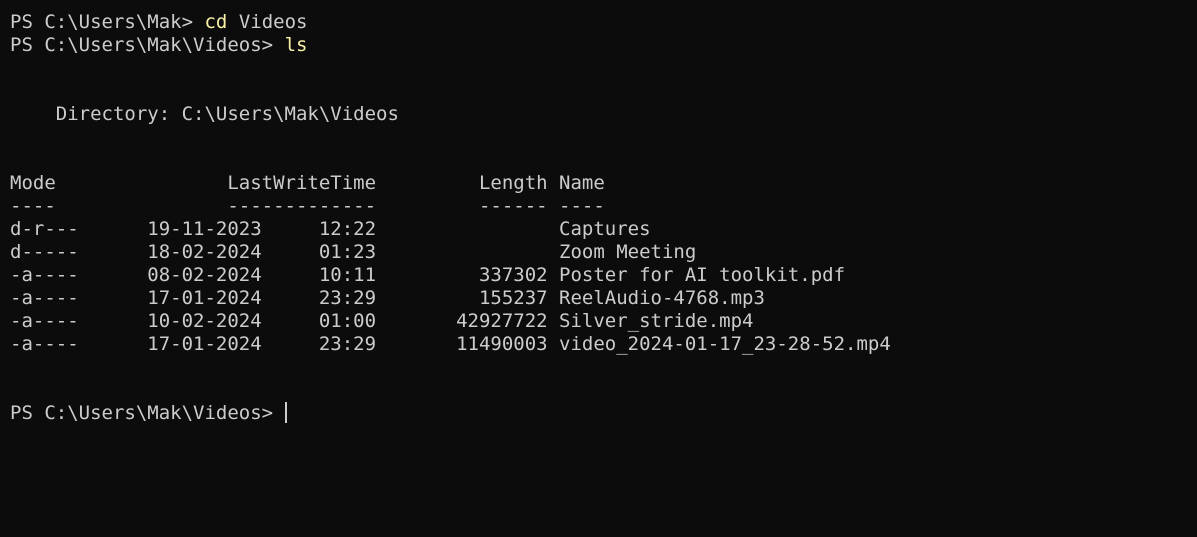 This screenshot has width=1197, height=537. Describe the element at coordinates (513, 206) in the screenshot. I see `underline-length: ------` at that location.